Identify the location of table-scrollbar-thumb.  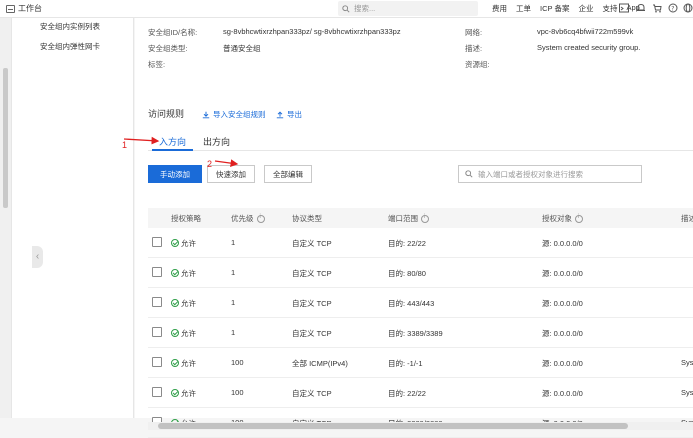
(393, 426).